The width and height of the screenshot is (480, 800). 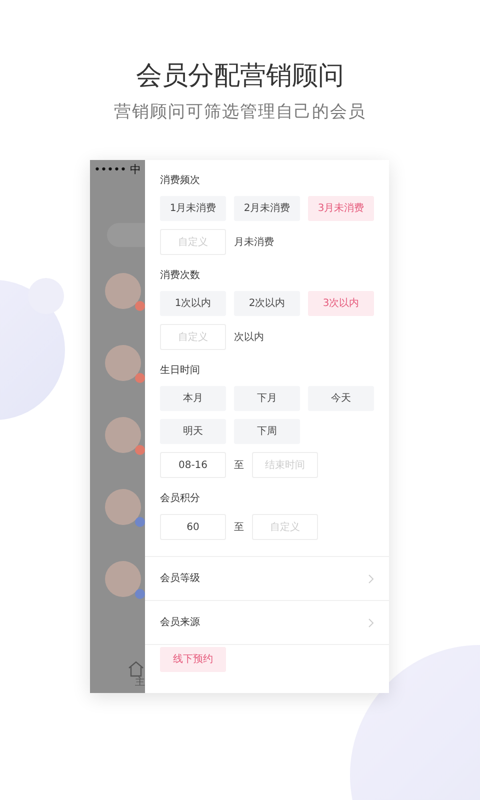 What do you see at coordinates (180, 371) in the screenshot?
I see `section-title: 生日时间` at bounding box center [180, 371].